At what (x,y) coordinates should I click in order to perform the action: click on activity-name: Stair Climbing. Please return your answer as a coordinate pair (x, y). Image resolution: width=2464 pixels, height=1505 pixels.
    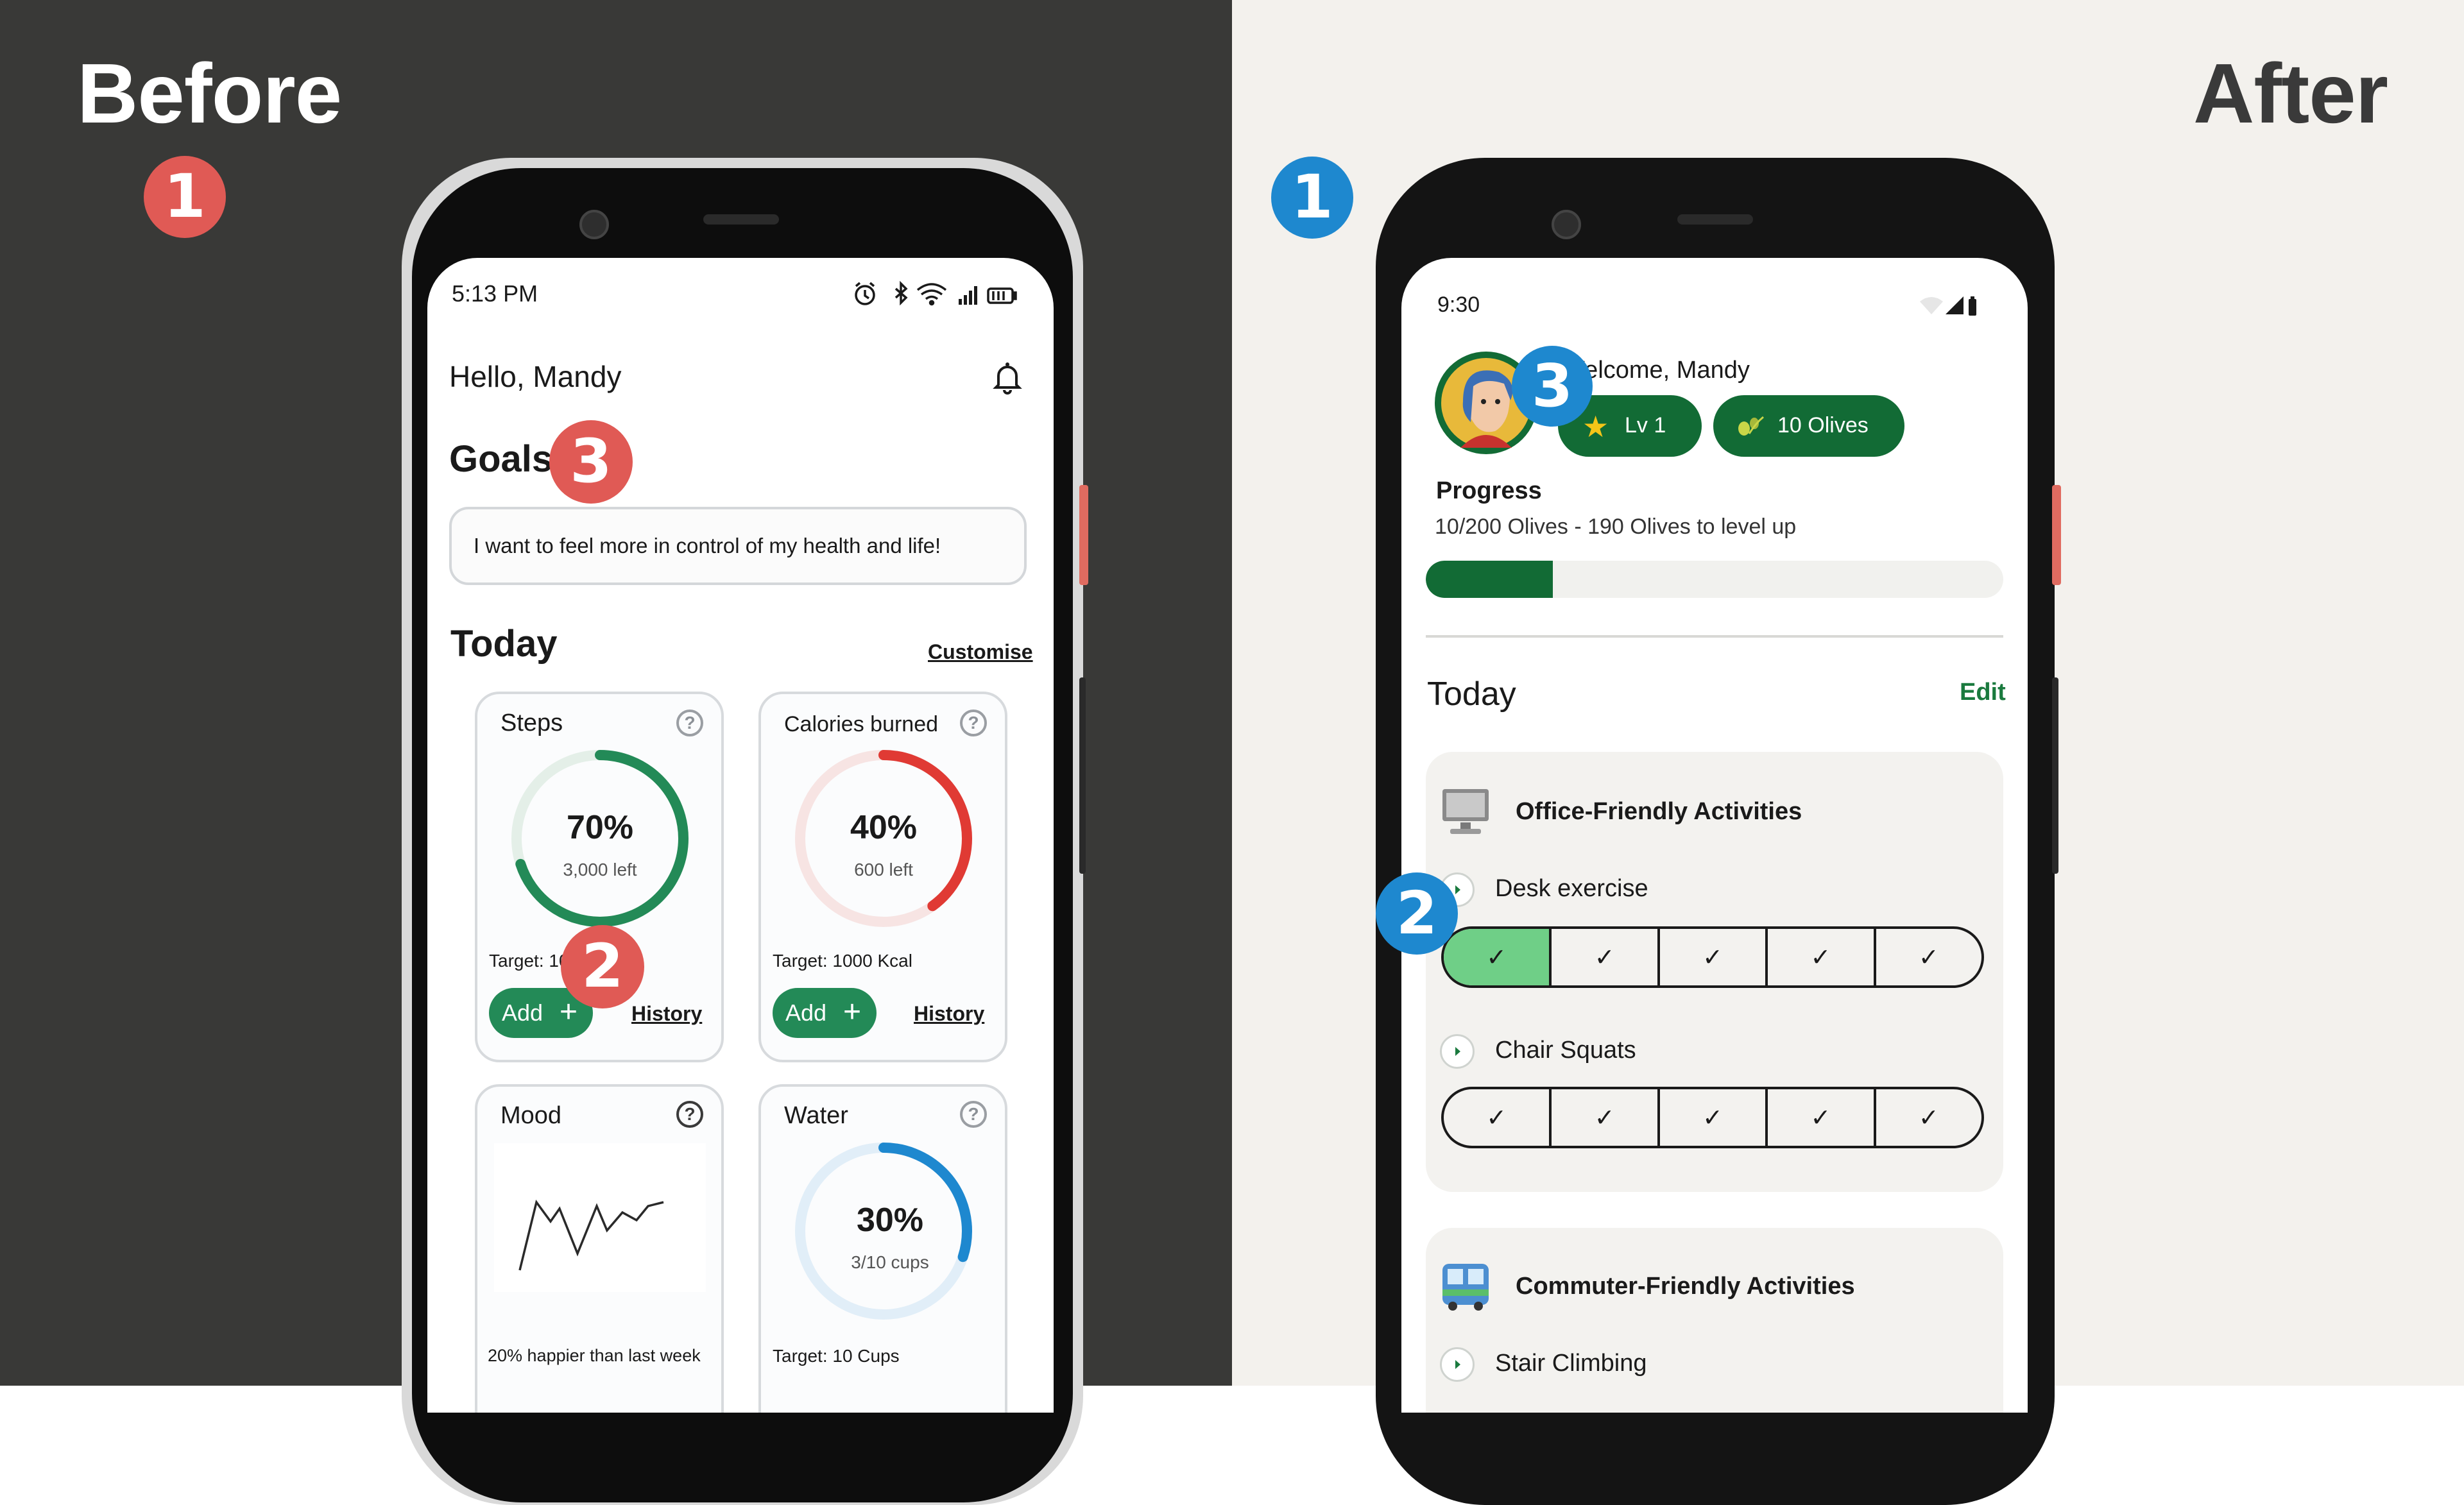
    Looking at the image, I should click on (1571, 1363).